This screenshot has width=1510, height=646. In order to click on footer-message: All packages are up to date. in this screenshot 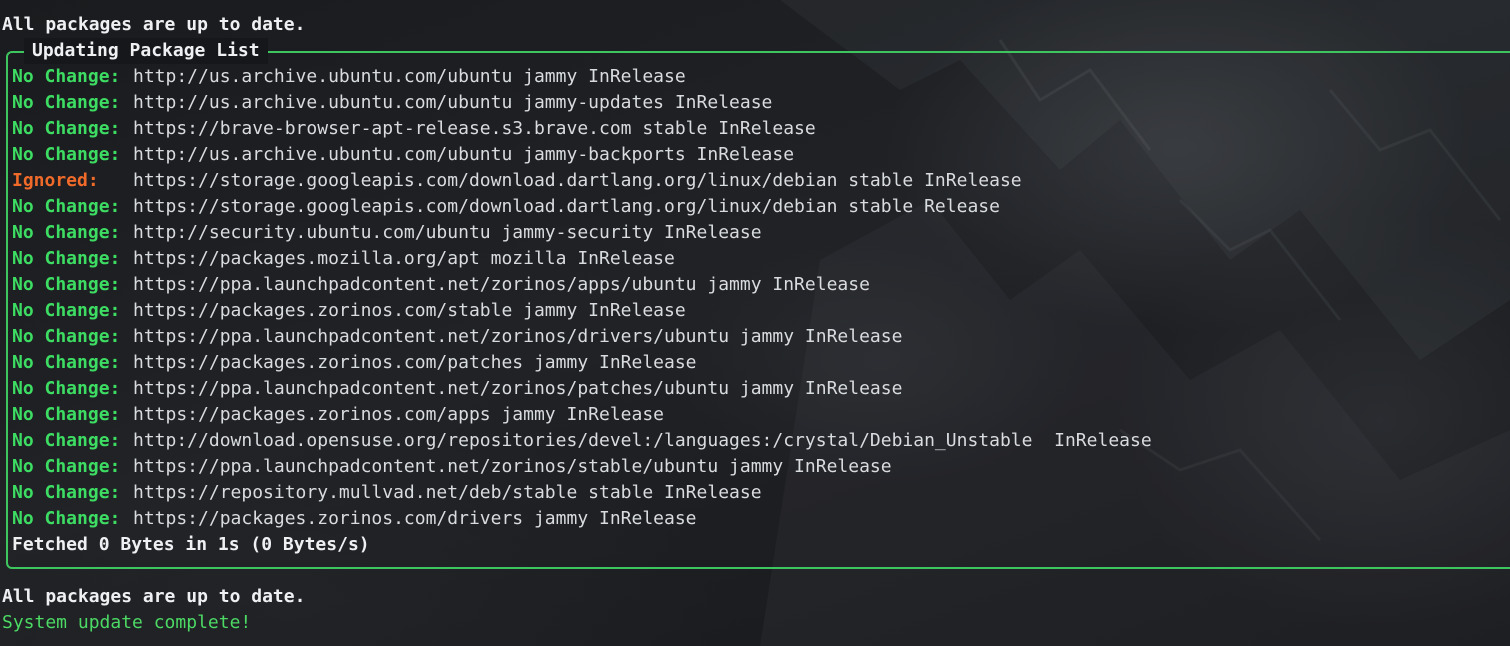, I will do `click(154, 596)`.